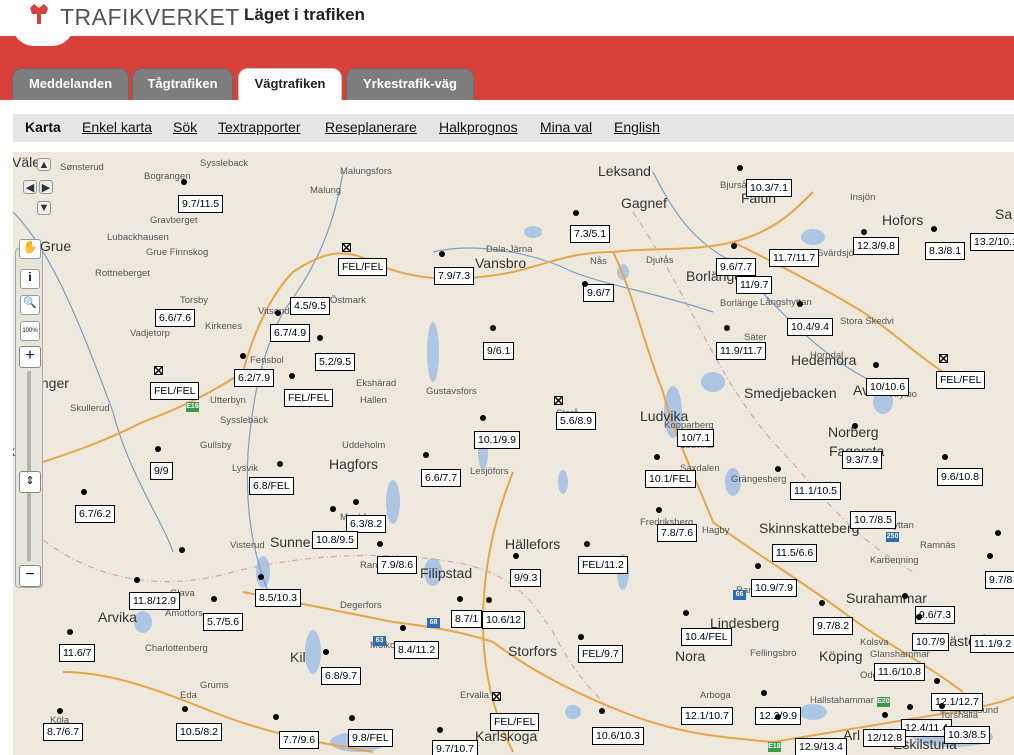  What do you see at coordinates (70, 84) in the screenshot?
I see `tab-meddelanden: Meddelanden` at bounding box center [70, 84].